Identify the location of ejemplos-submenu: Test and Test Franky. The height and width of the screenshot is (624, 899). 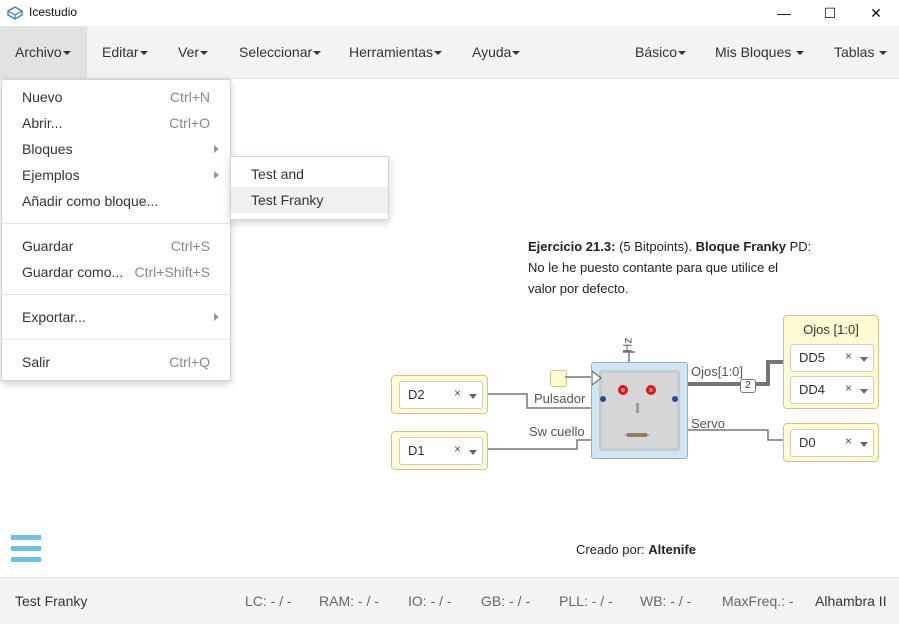
(309, 188).